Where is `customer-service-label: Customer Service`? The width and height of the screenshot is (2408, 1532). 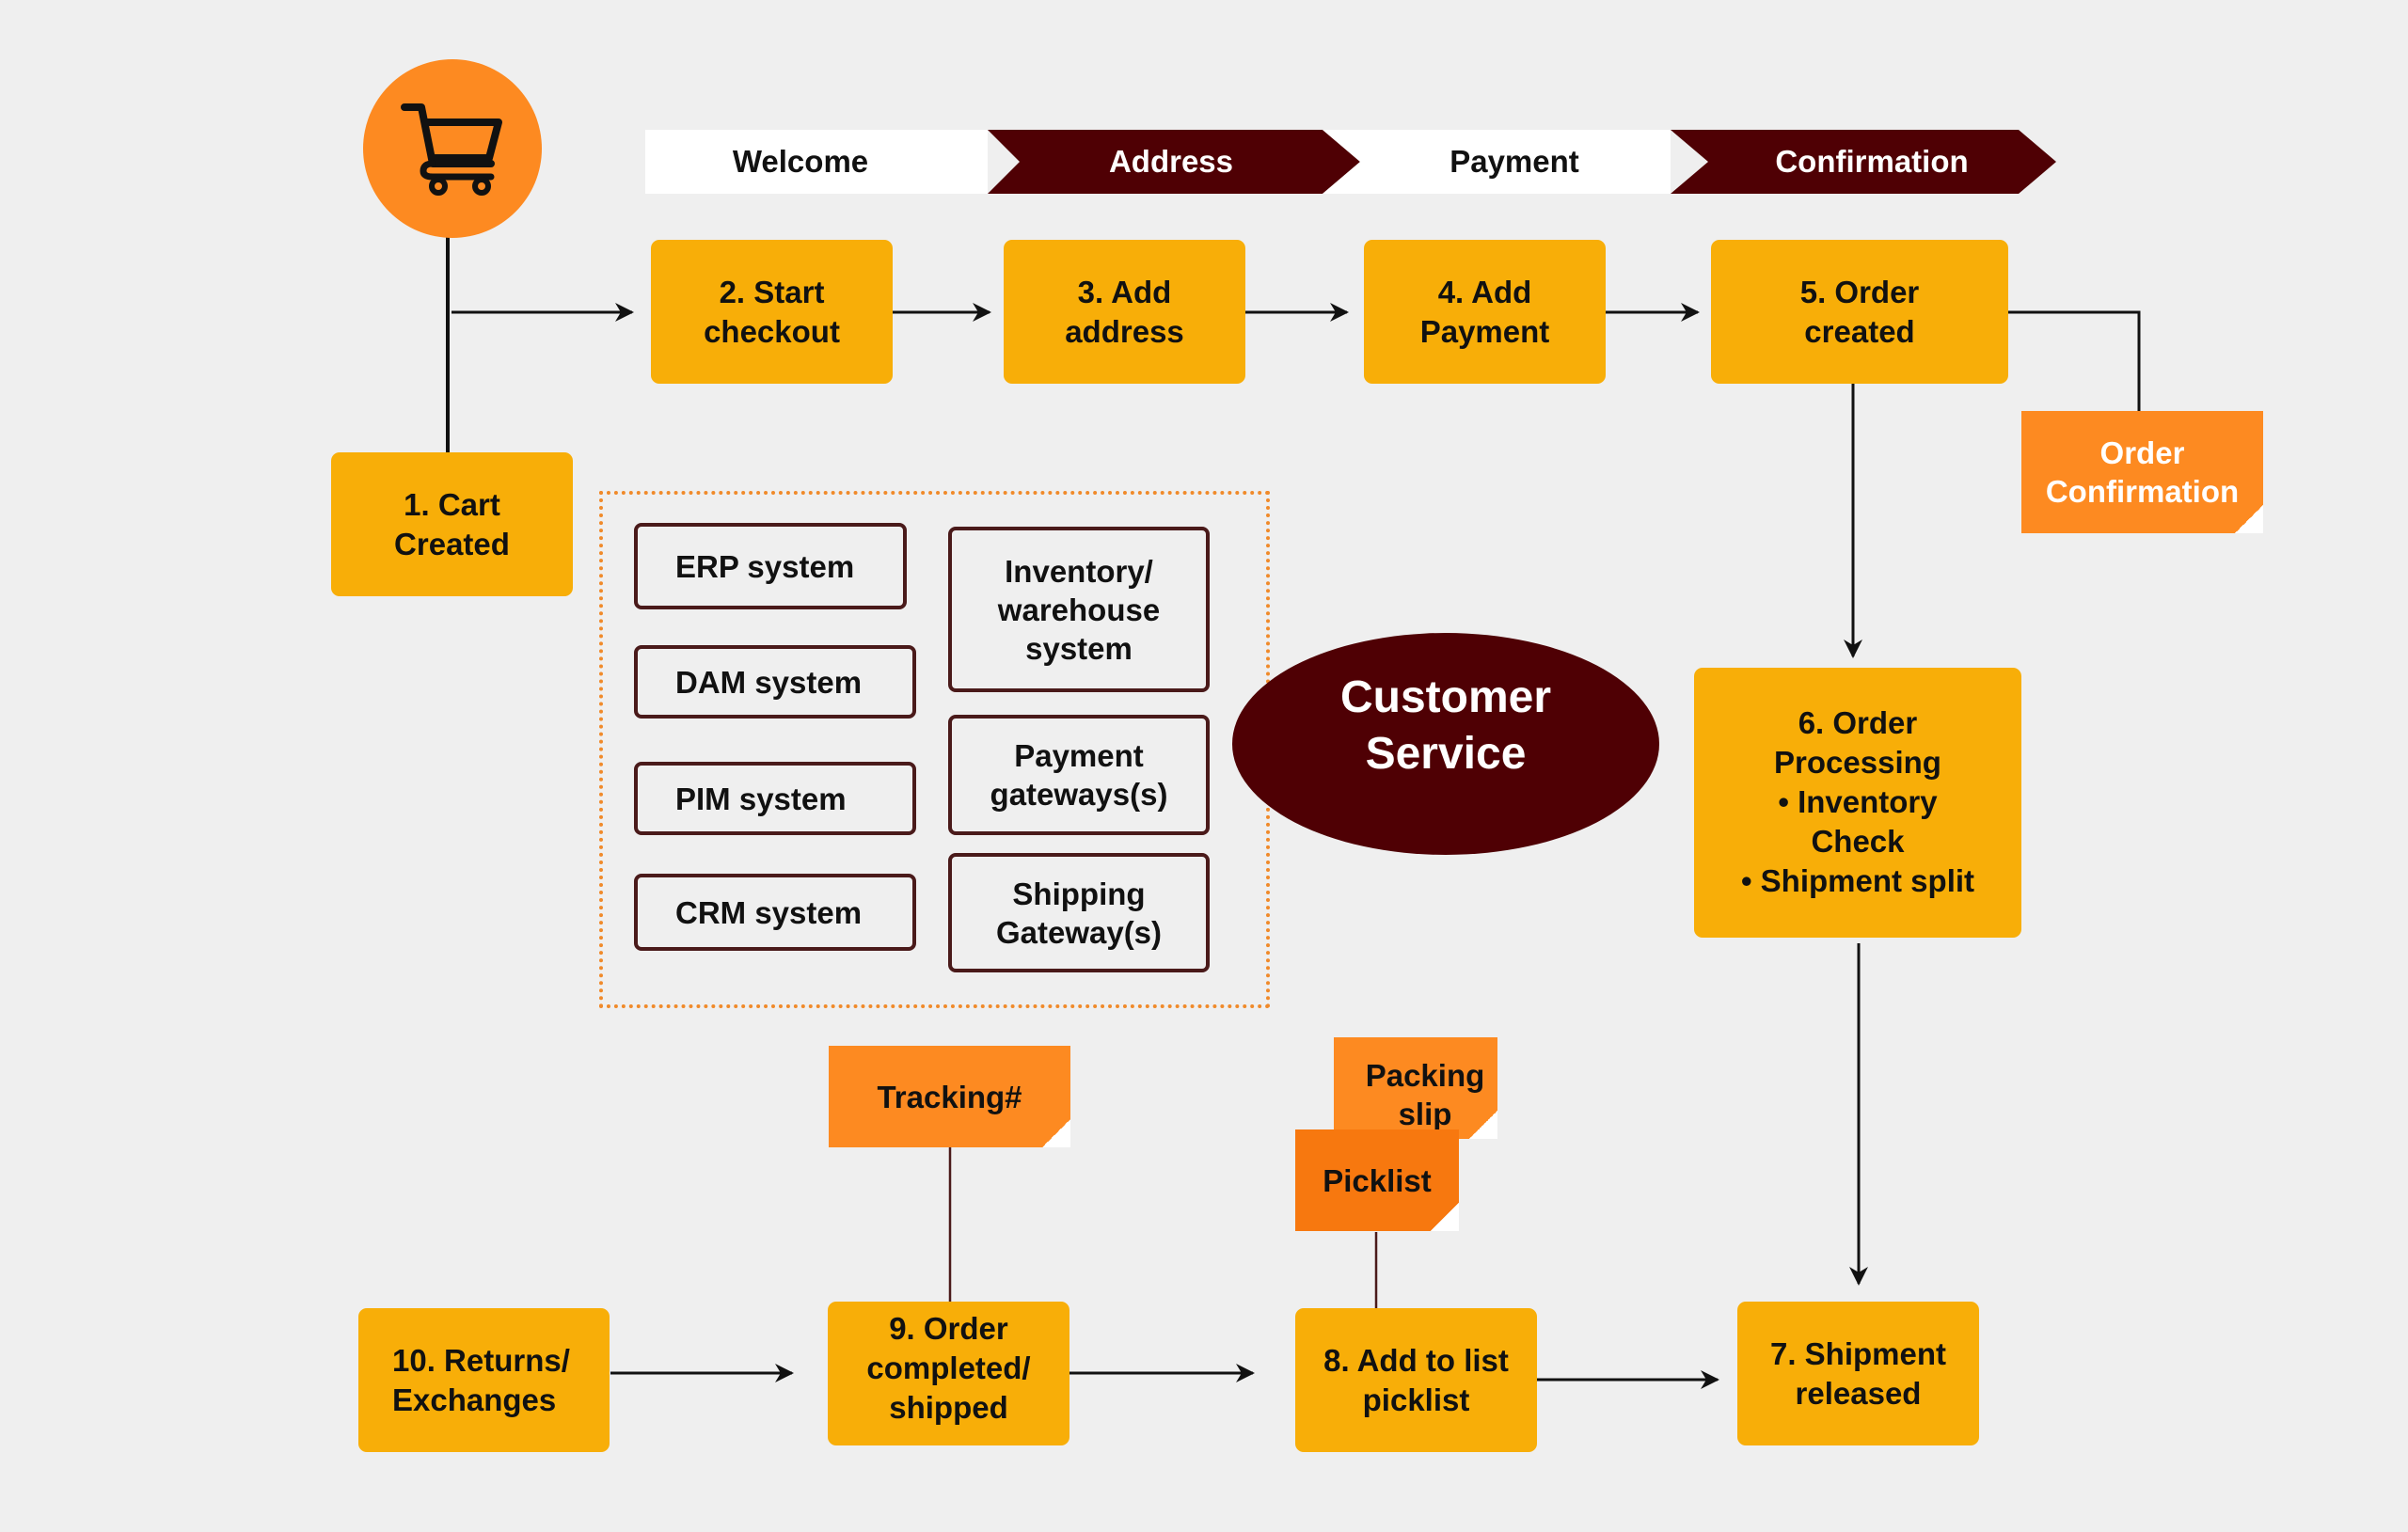
customer-service-label: Customer Service is located at coordinates (1446, 726).